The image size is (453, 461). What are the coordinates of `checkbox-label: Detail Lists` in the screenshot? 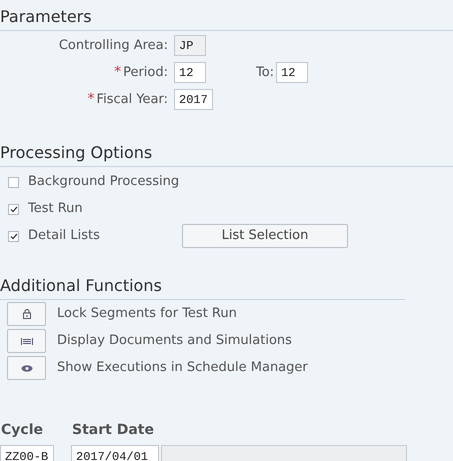 It's located at (64, 236).